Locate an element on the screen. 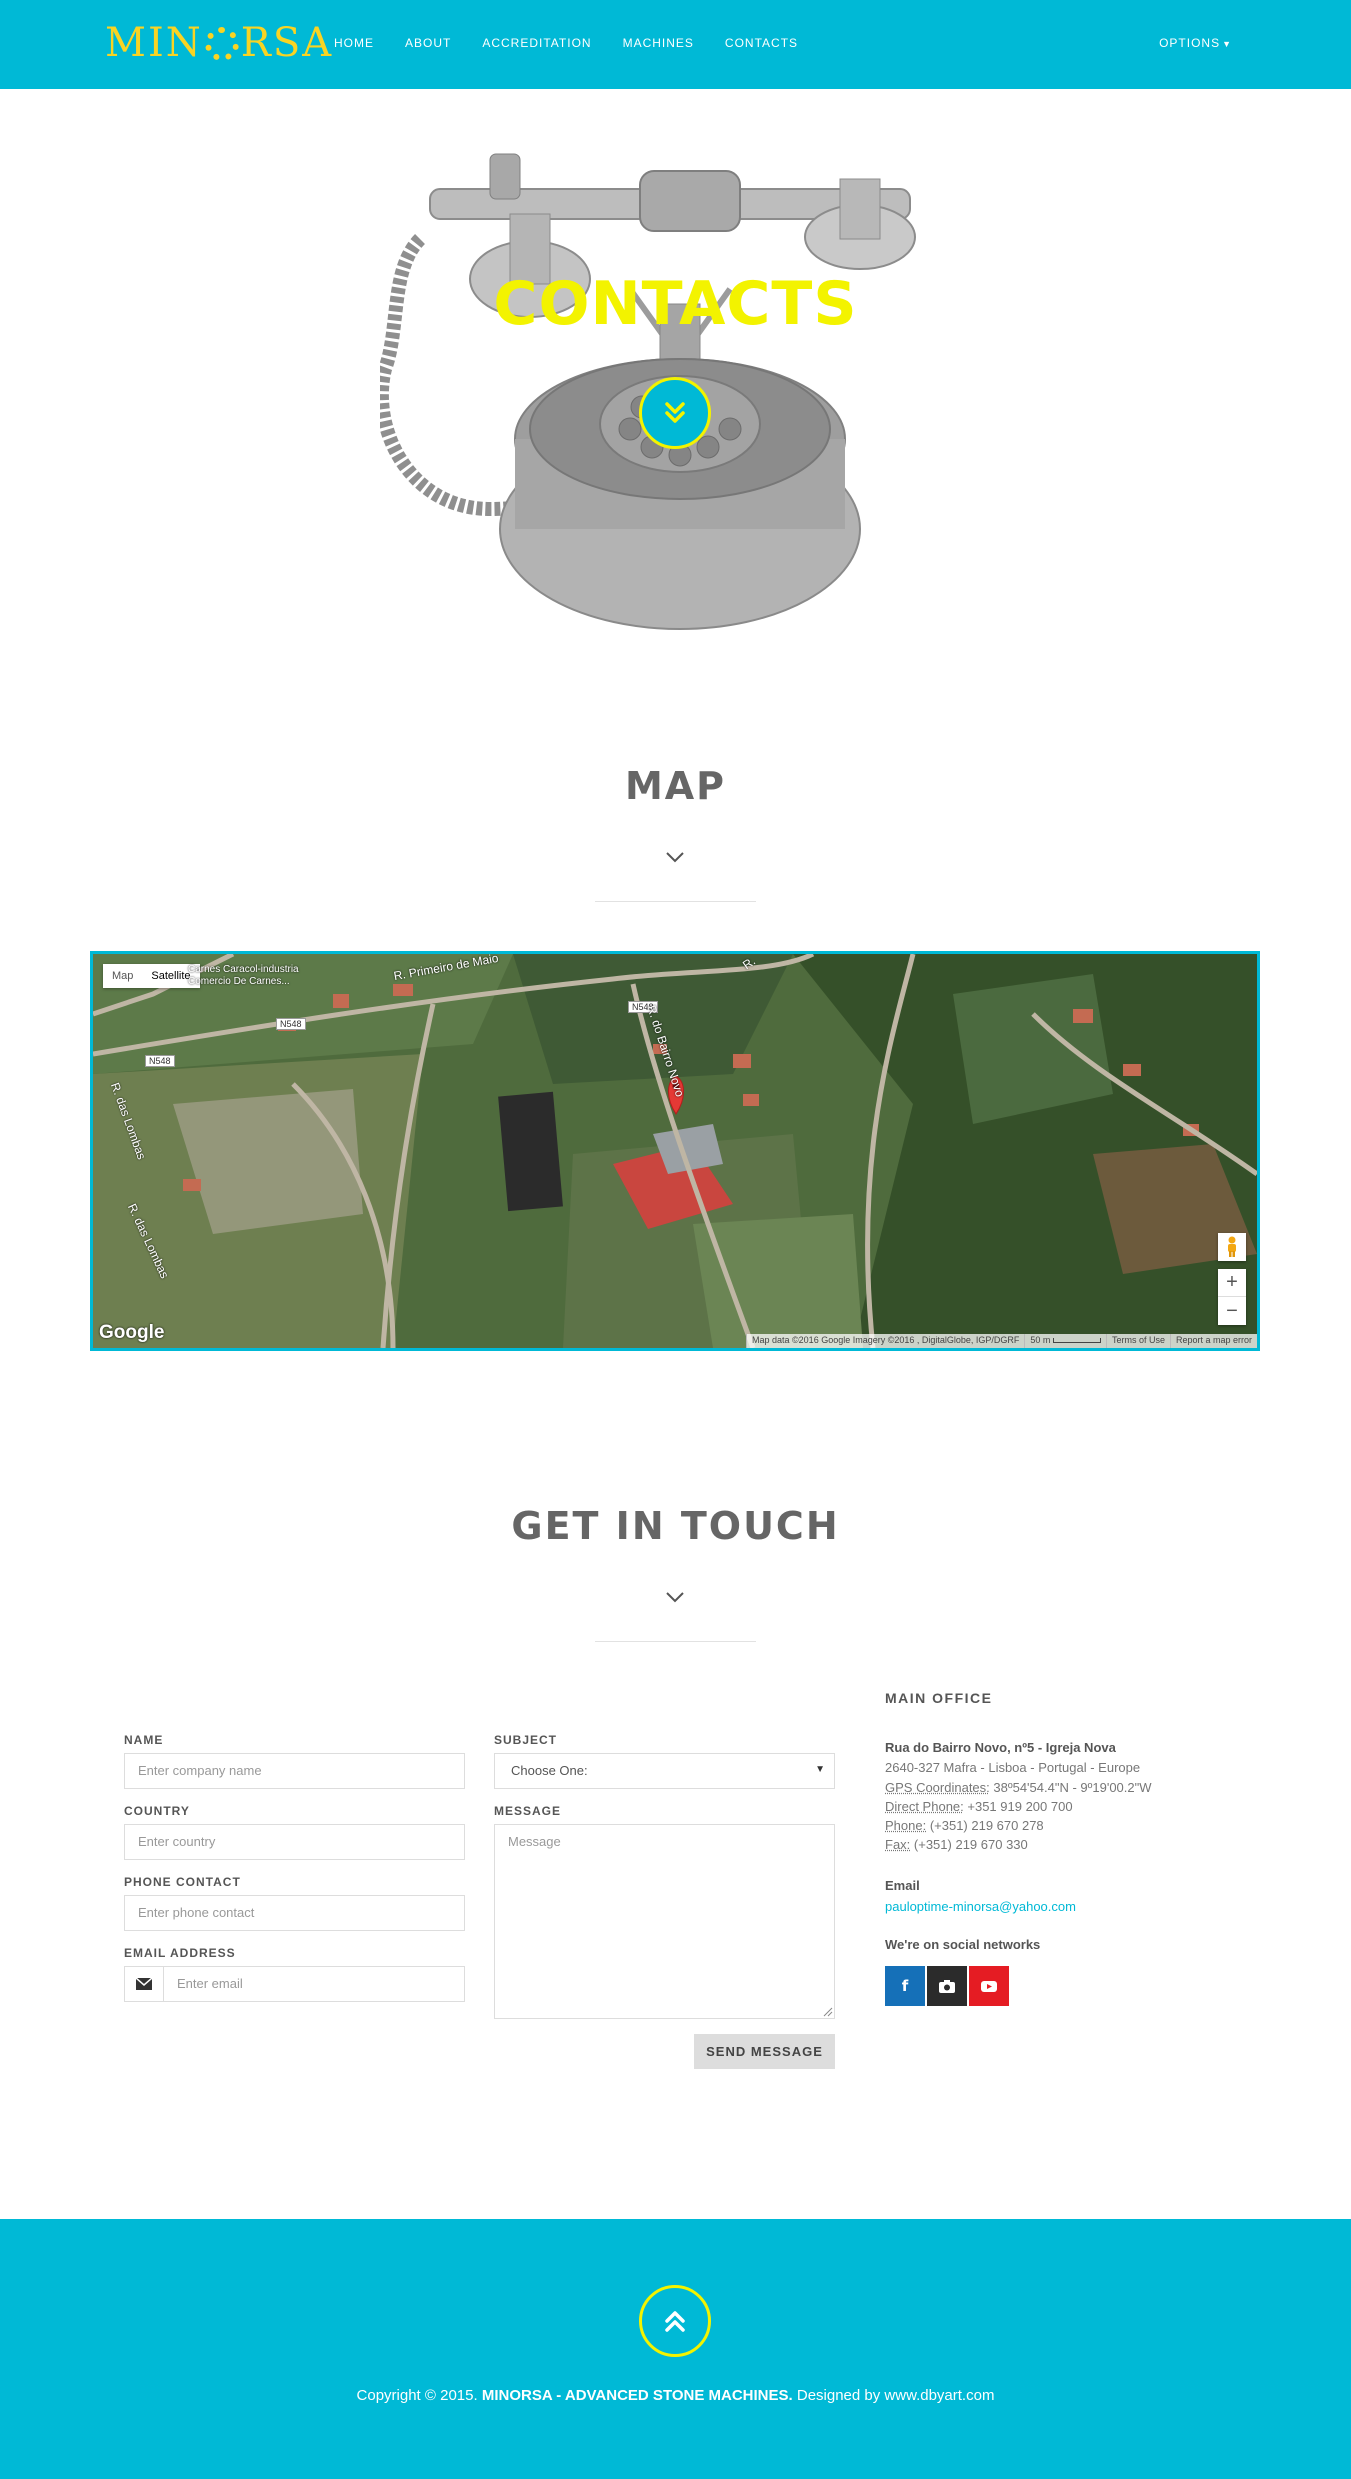  phone-label: PHONE CONTACT is located at coordinates (182, 1882).